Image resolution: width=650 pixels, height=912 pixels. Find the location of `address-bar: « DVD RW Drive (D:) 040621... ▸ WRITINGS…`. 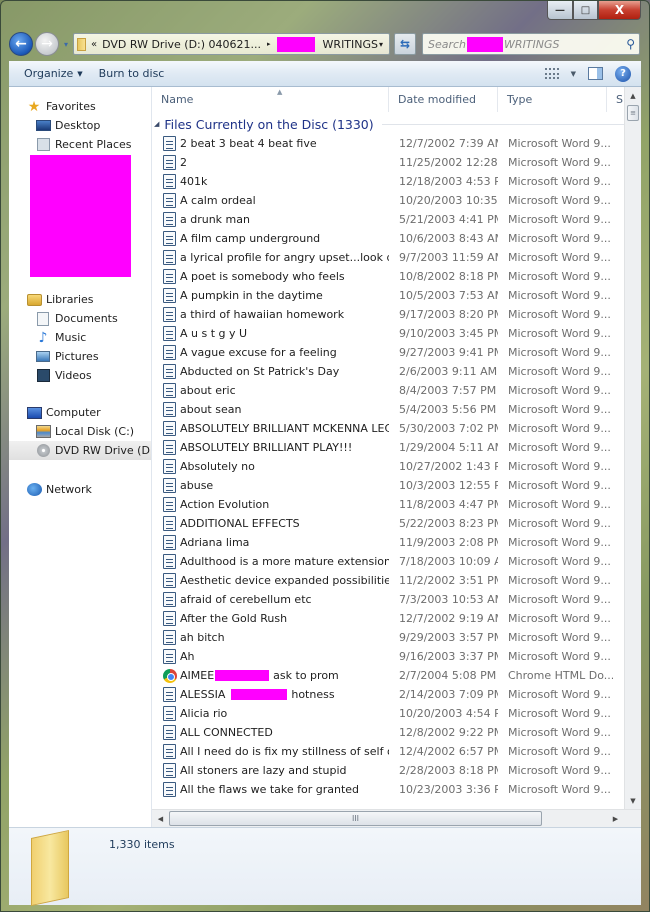

address-bar: « DVD RW Drive (D:) 040621... ▸ WRITINGS… is located at coordinates (231, 44).